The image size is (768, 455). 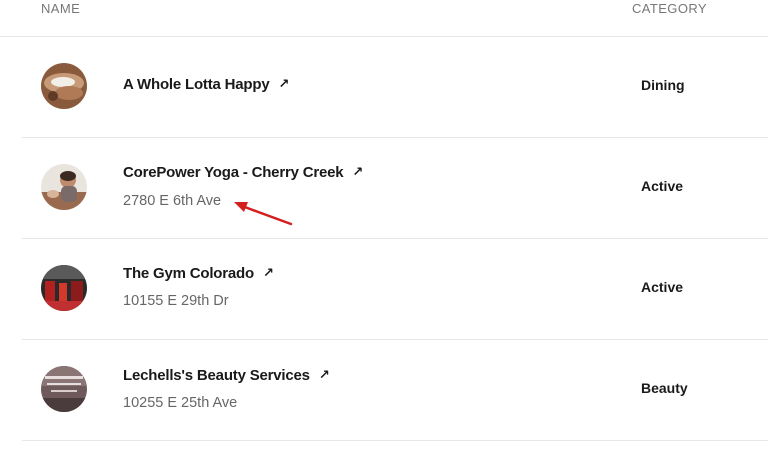 I want to click on place-title-link: The Gym Colorado ↗, so click(x=198, y=273).